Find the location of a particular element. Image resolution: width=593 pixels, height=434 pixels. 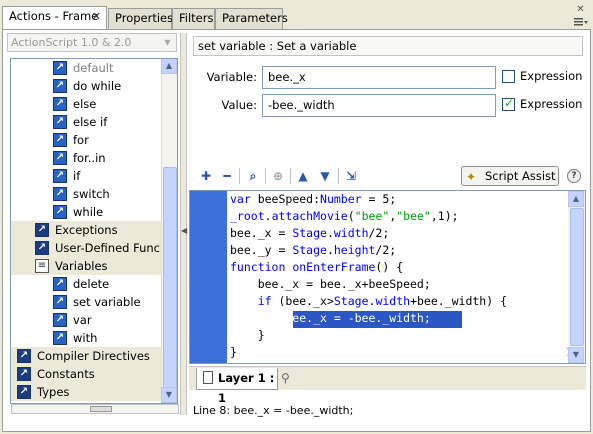

tree-item: ↗ if is located at coordinates (86, 176).